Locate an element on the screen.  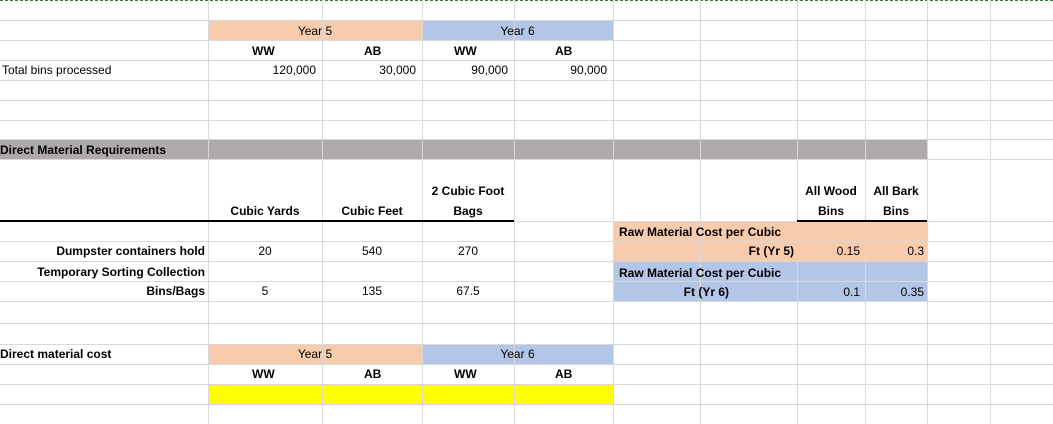
cost-y6-bark: 0.35 is located at coordinates (894, 292).